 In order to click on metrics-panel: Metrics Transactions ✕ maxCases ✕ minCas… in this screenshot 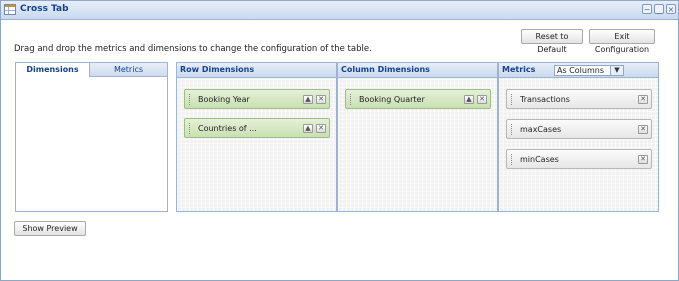, I will do `click(578, 137)`.